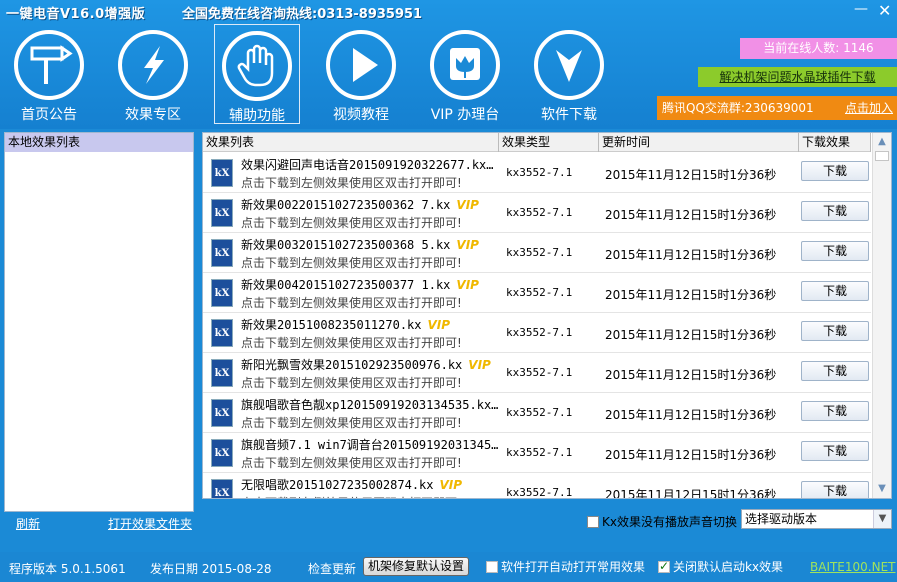 The height and width of the screenshot is (582, 897). Describe the element at coordinates (360, 205) in the screenshot. I see `effect-name: 新效果0022015102723500362 7.kx VIP` at that location.